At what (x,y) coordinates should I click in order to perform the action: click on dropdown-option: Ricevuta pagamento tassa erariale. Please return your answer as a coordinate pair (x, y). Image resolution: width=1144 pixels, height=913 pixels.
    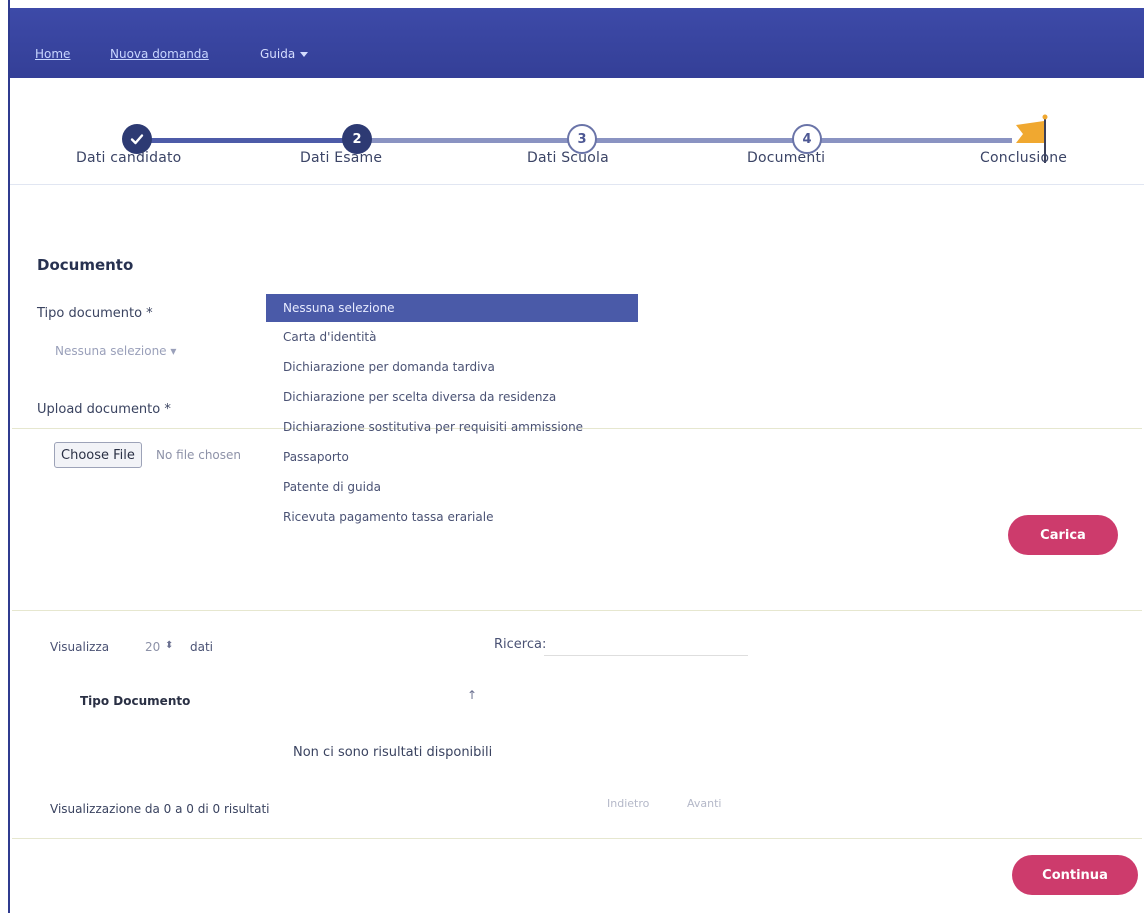
    Looking at the image, I should click on (452, 517).